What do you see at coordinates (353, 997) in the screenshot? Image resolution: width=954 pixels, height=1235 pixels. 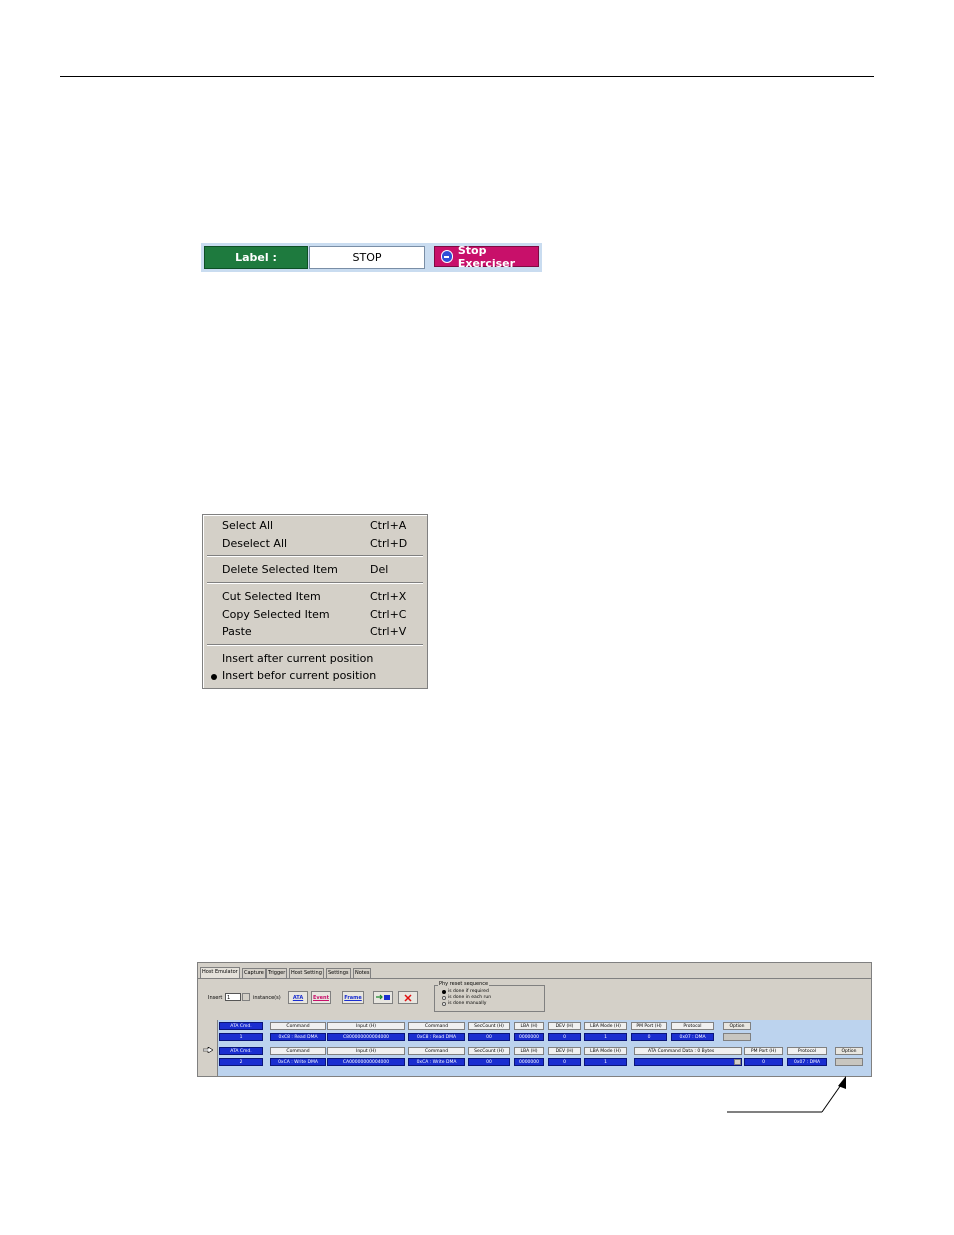 I see `add-frame-button: Frame` at bounding box center [353, 997].